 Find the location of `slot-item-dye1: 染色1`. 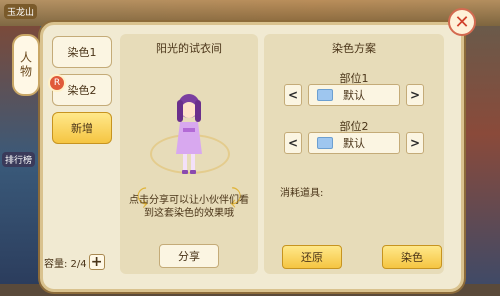

slot-item-dye1: 染色1 is located at coordinates (82, 52).